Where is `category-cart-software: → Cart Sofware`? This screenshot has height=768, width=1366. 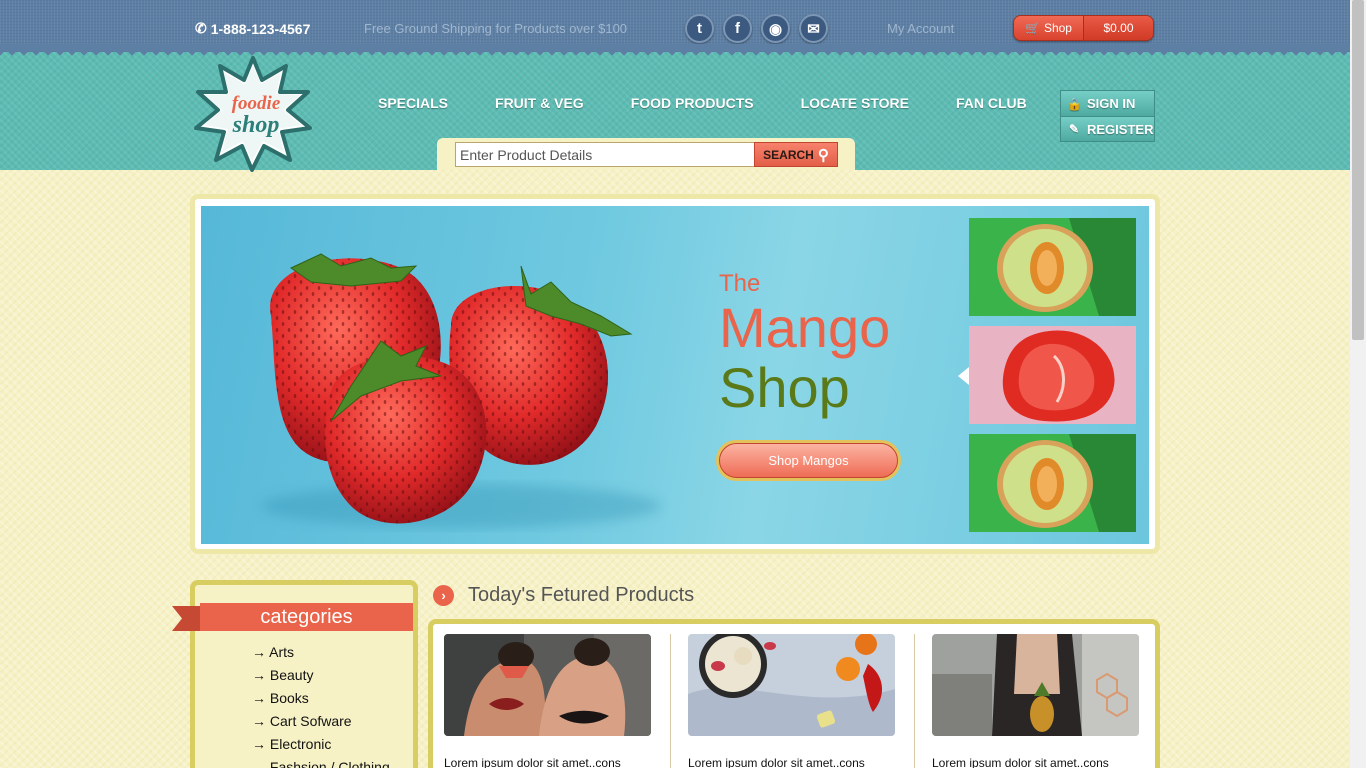 category-cart-software: → Cart Sofware is located at coordinates (321, 725).